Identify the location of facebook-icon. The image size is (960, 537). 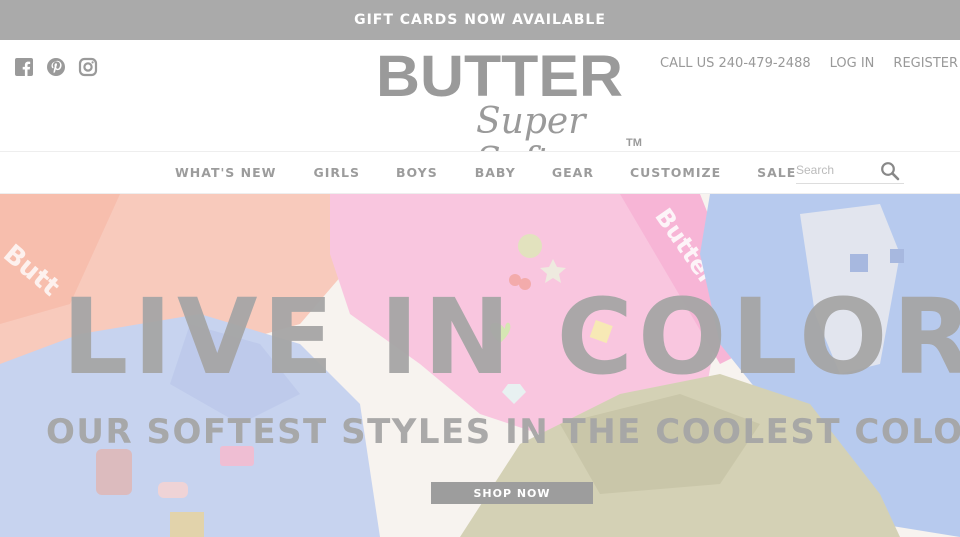
(24, 67).